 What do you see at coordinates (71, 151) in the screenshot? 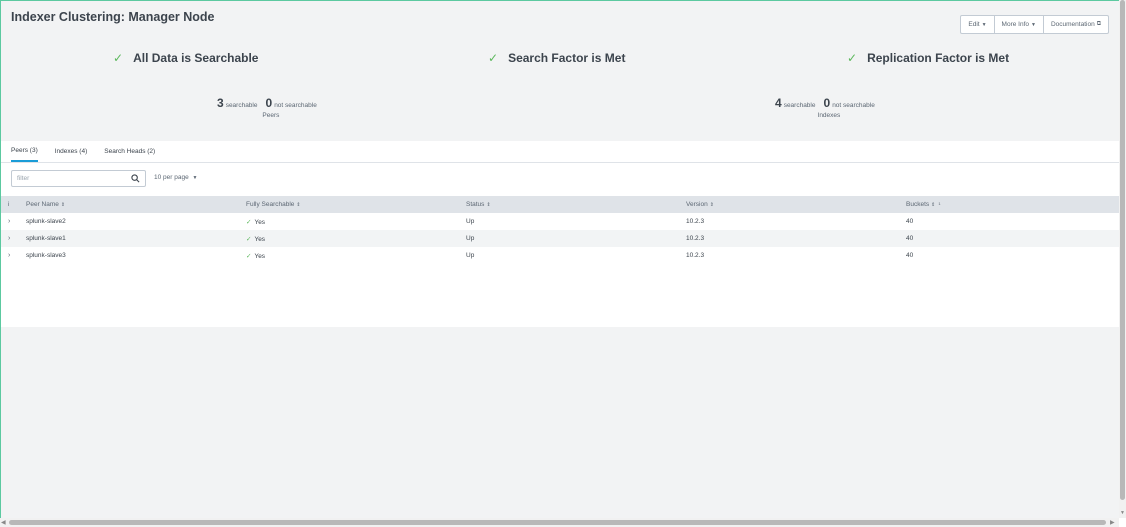
I see `tab-indexes: Indexes (4)` at bounding box center [71, 151].